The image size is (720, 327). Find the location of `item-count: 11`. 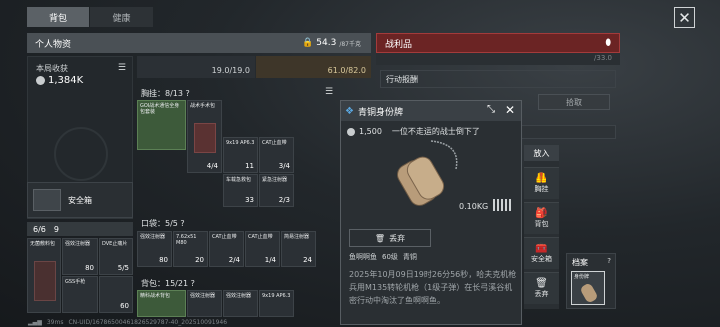

item-count: 11 is located at coordinates (249, 166).